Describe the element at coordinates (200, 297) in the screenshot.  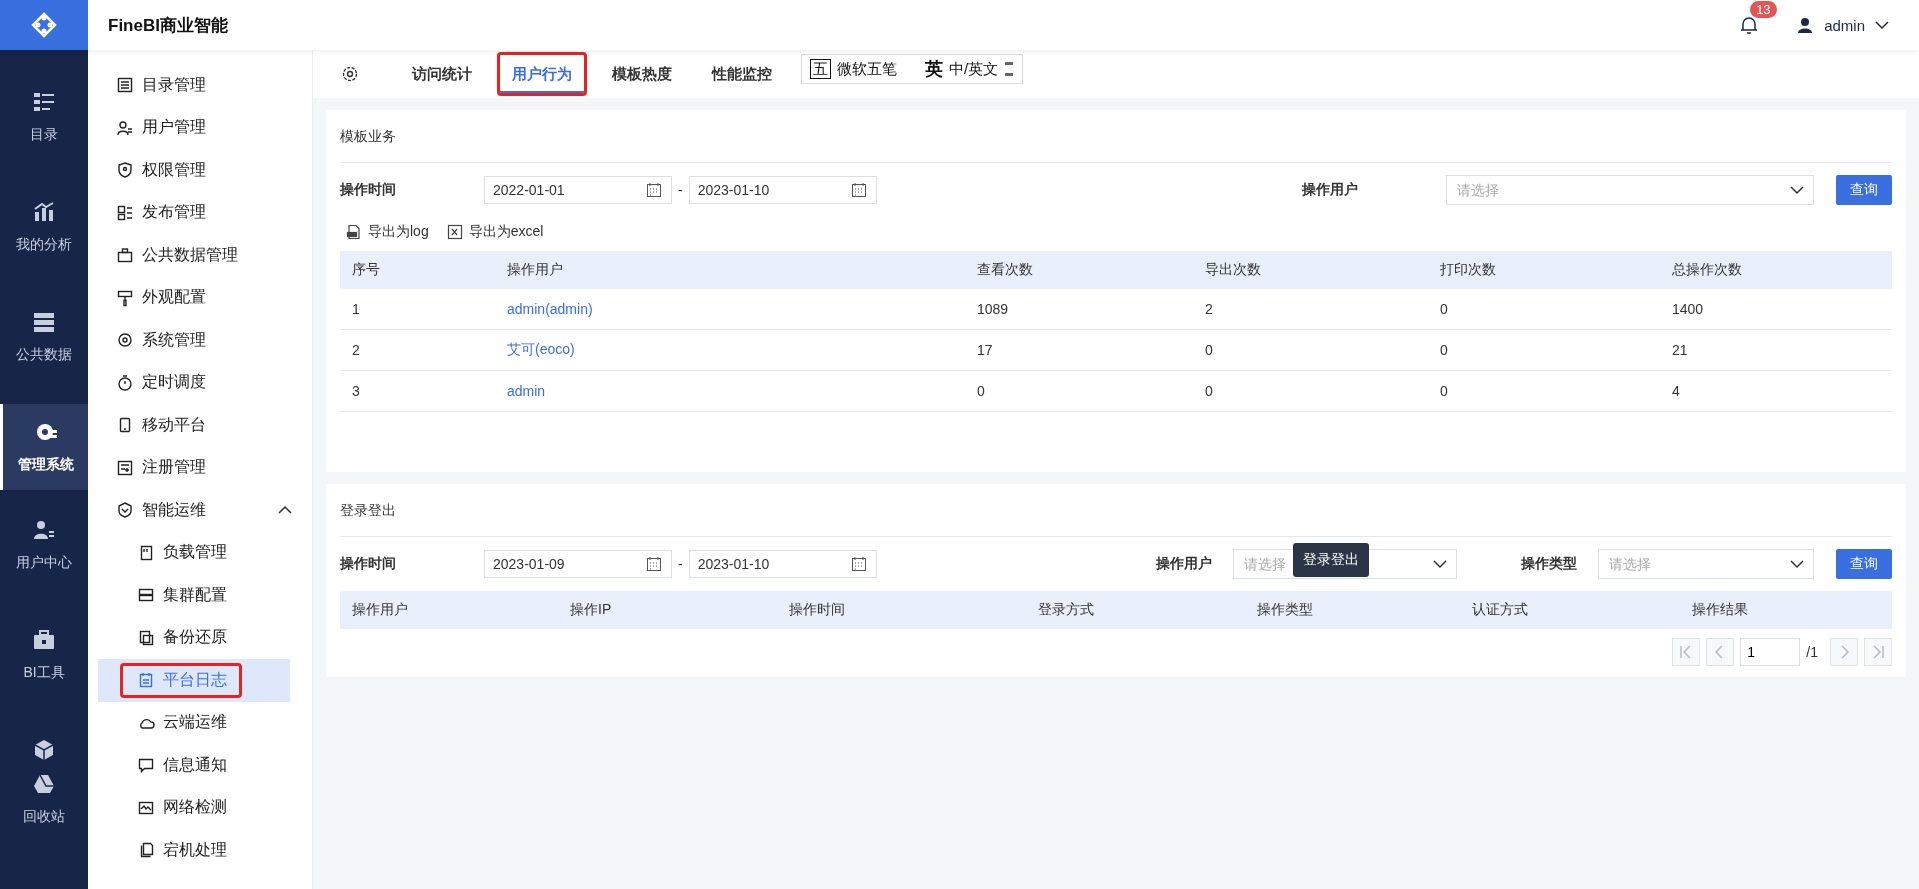
I see `menu-item: 外观配置` at that location.